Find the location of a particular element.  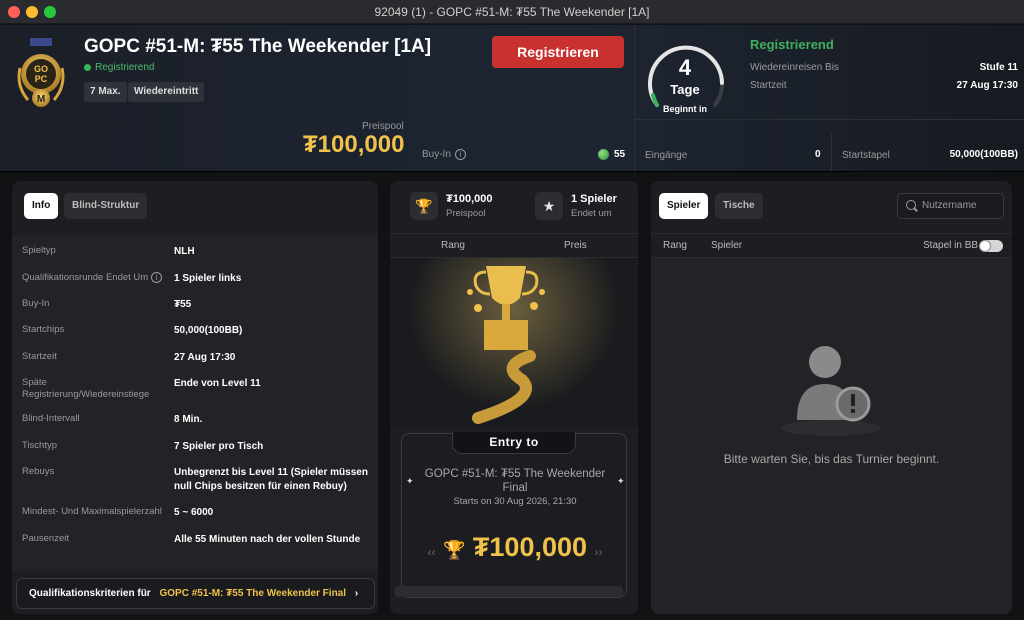

info-key: Tischtyp is located at coordinates (40, 445).